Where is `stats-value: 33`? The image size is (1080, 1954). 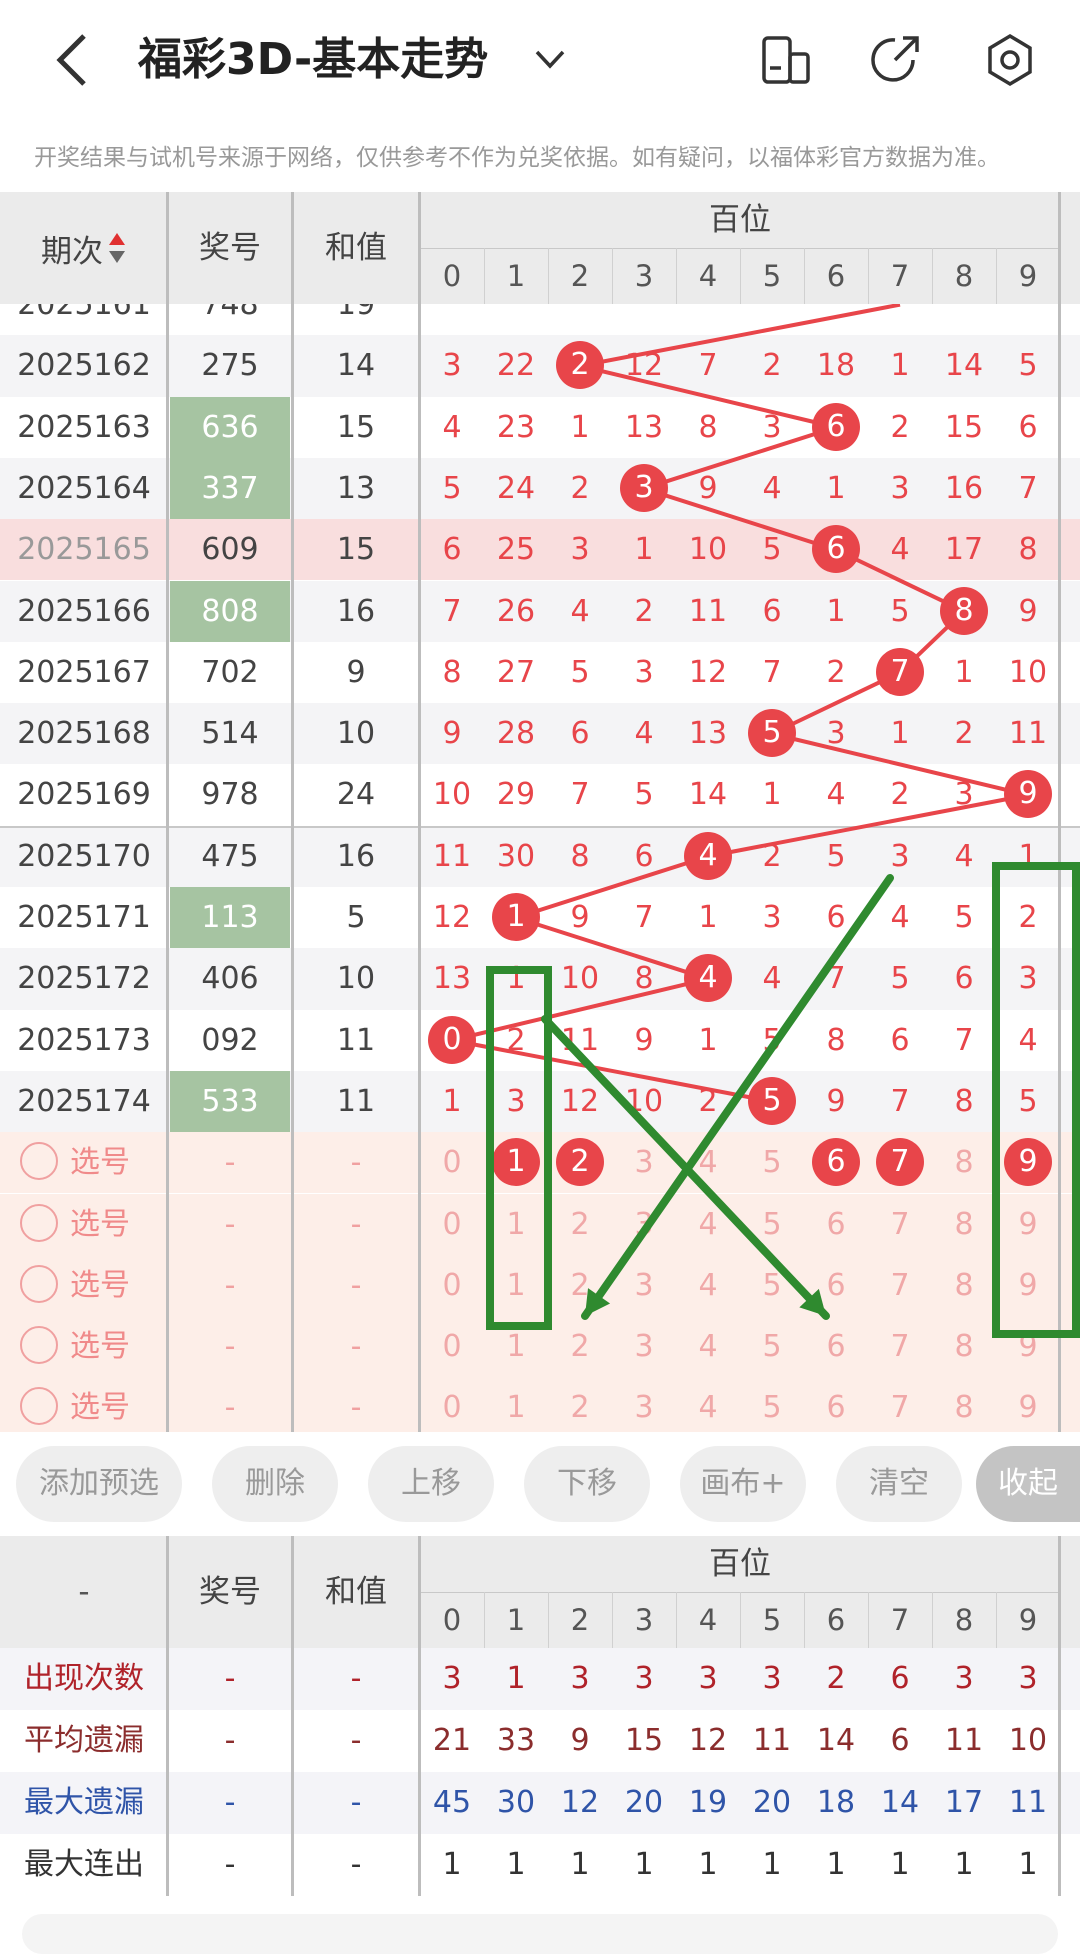 stats-value: 33 is located at coordinates (516, 1740).